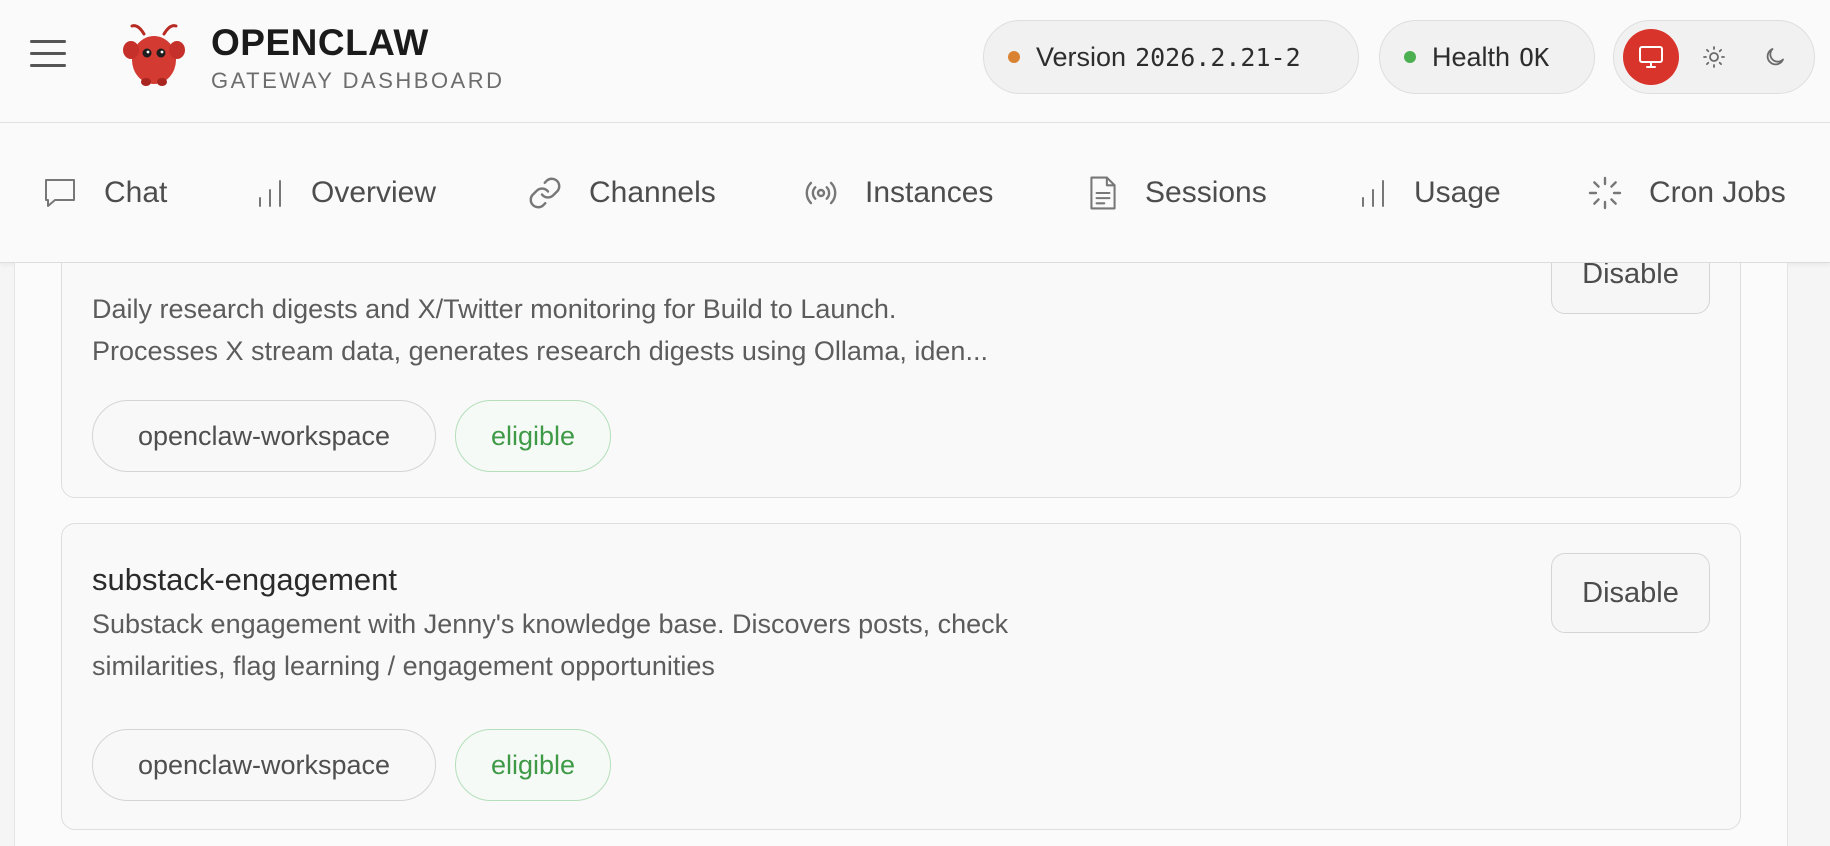 The image size is (1830, 846). I want to click on theme-light-button, so click(1714, 57).